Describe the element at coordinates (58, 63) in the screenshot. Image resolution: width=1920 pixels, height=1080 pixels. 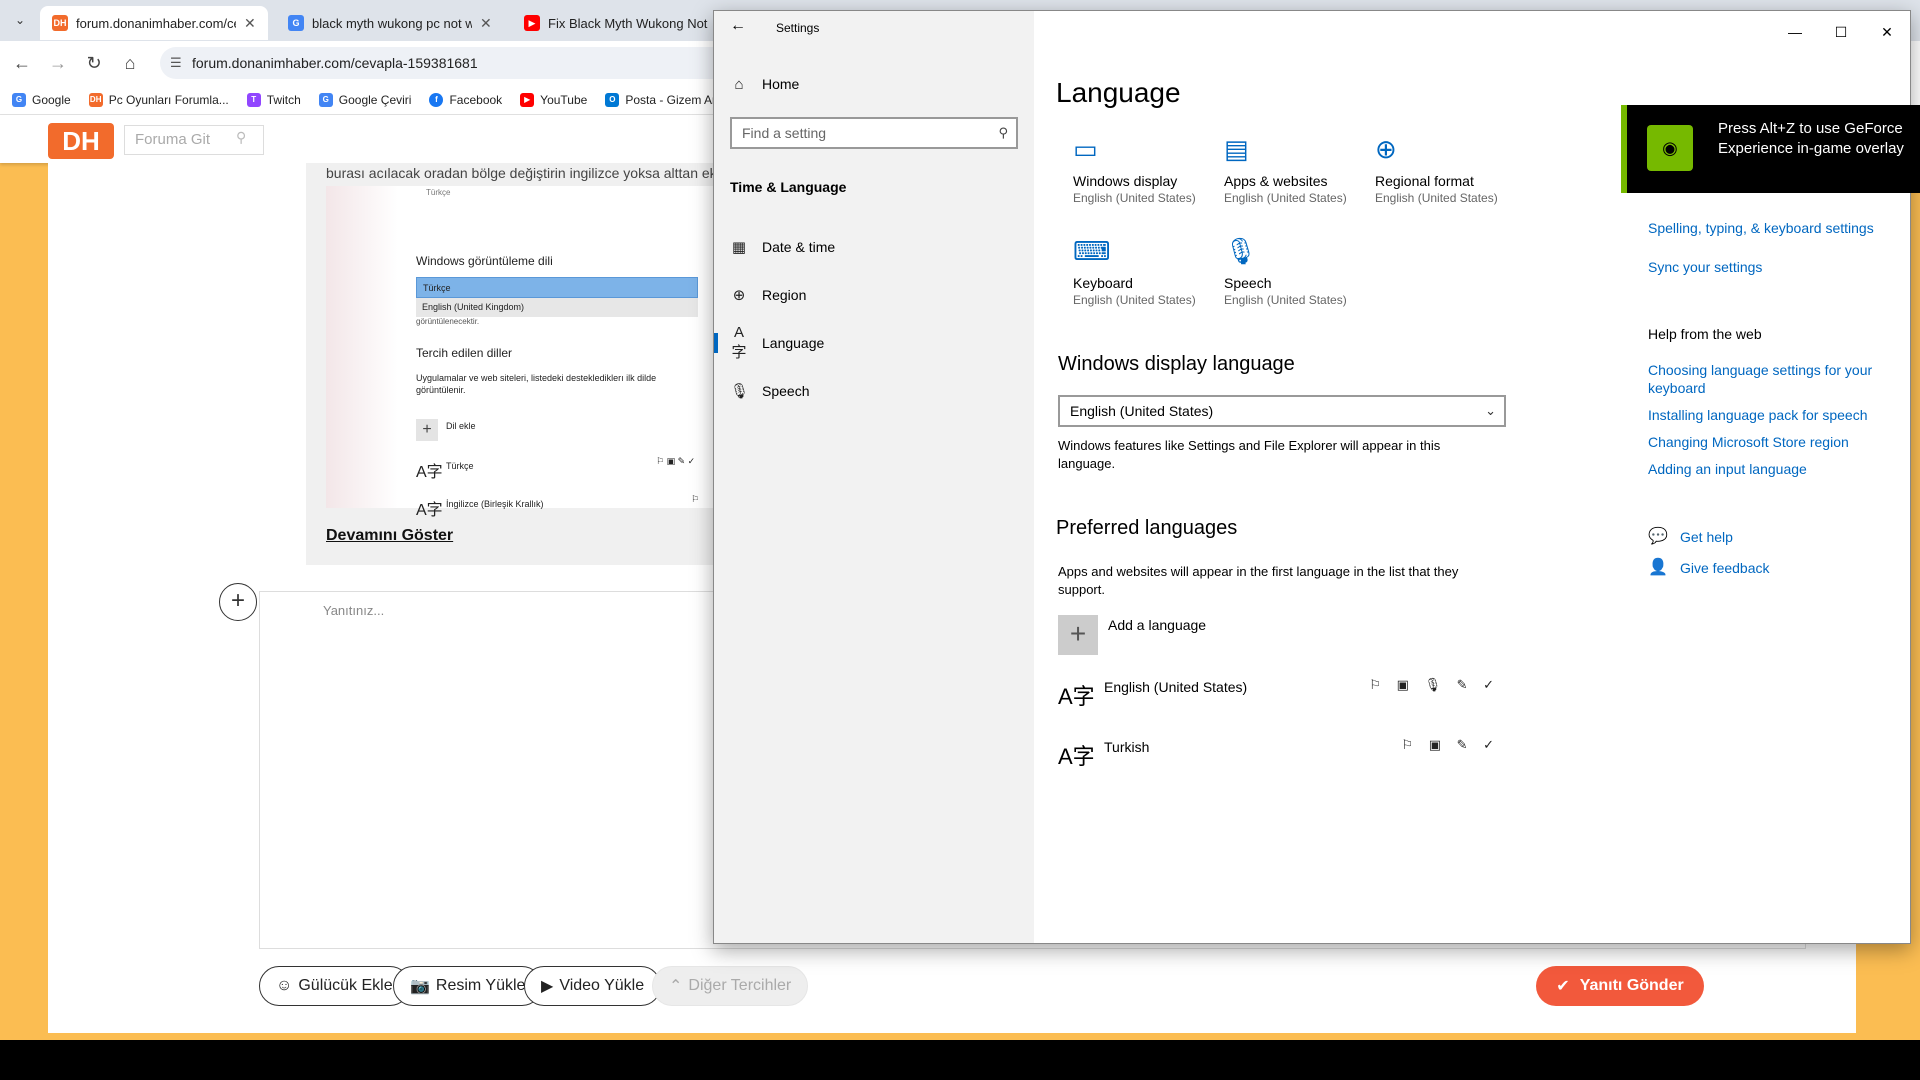
I see `forward-arrow-icon: →` at that location.